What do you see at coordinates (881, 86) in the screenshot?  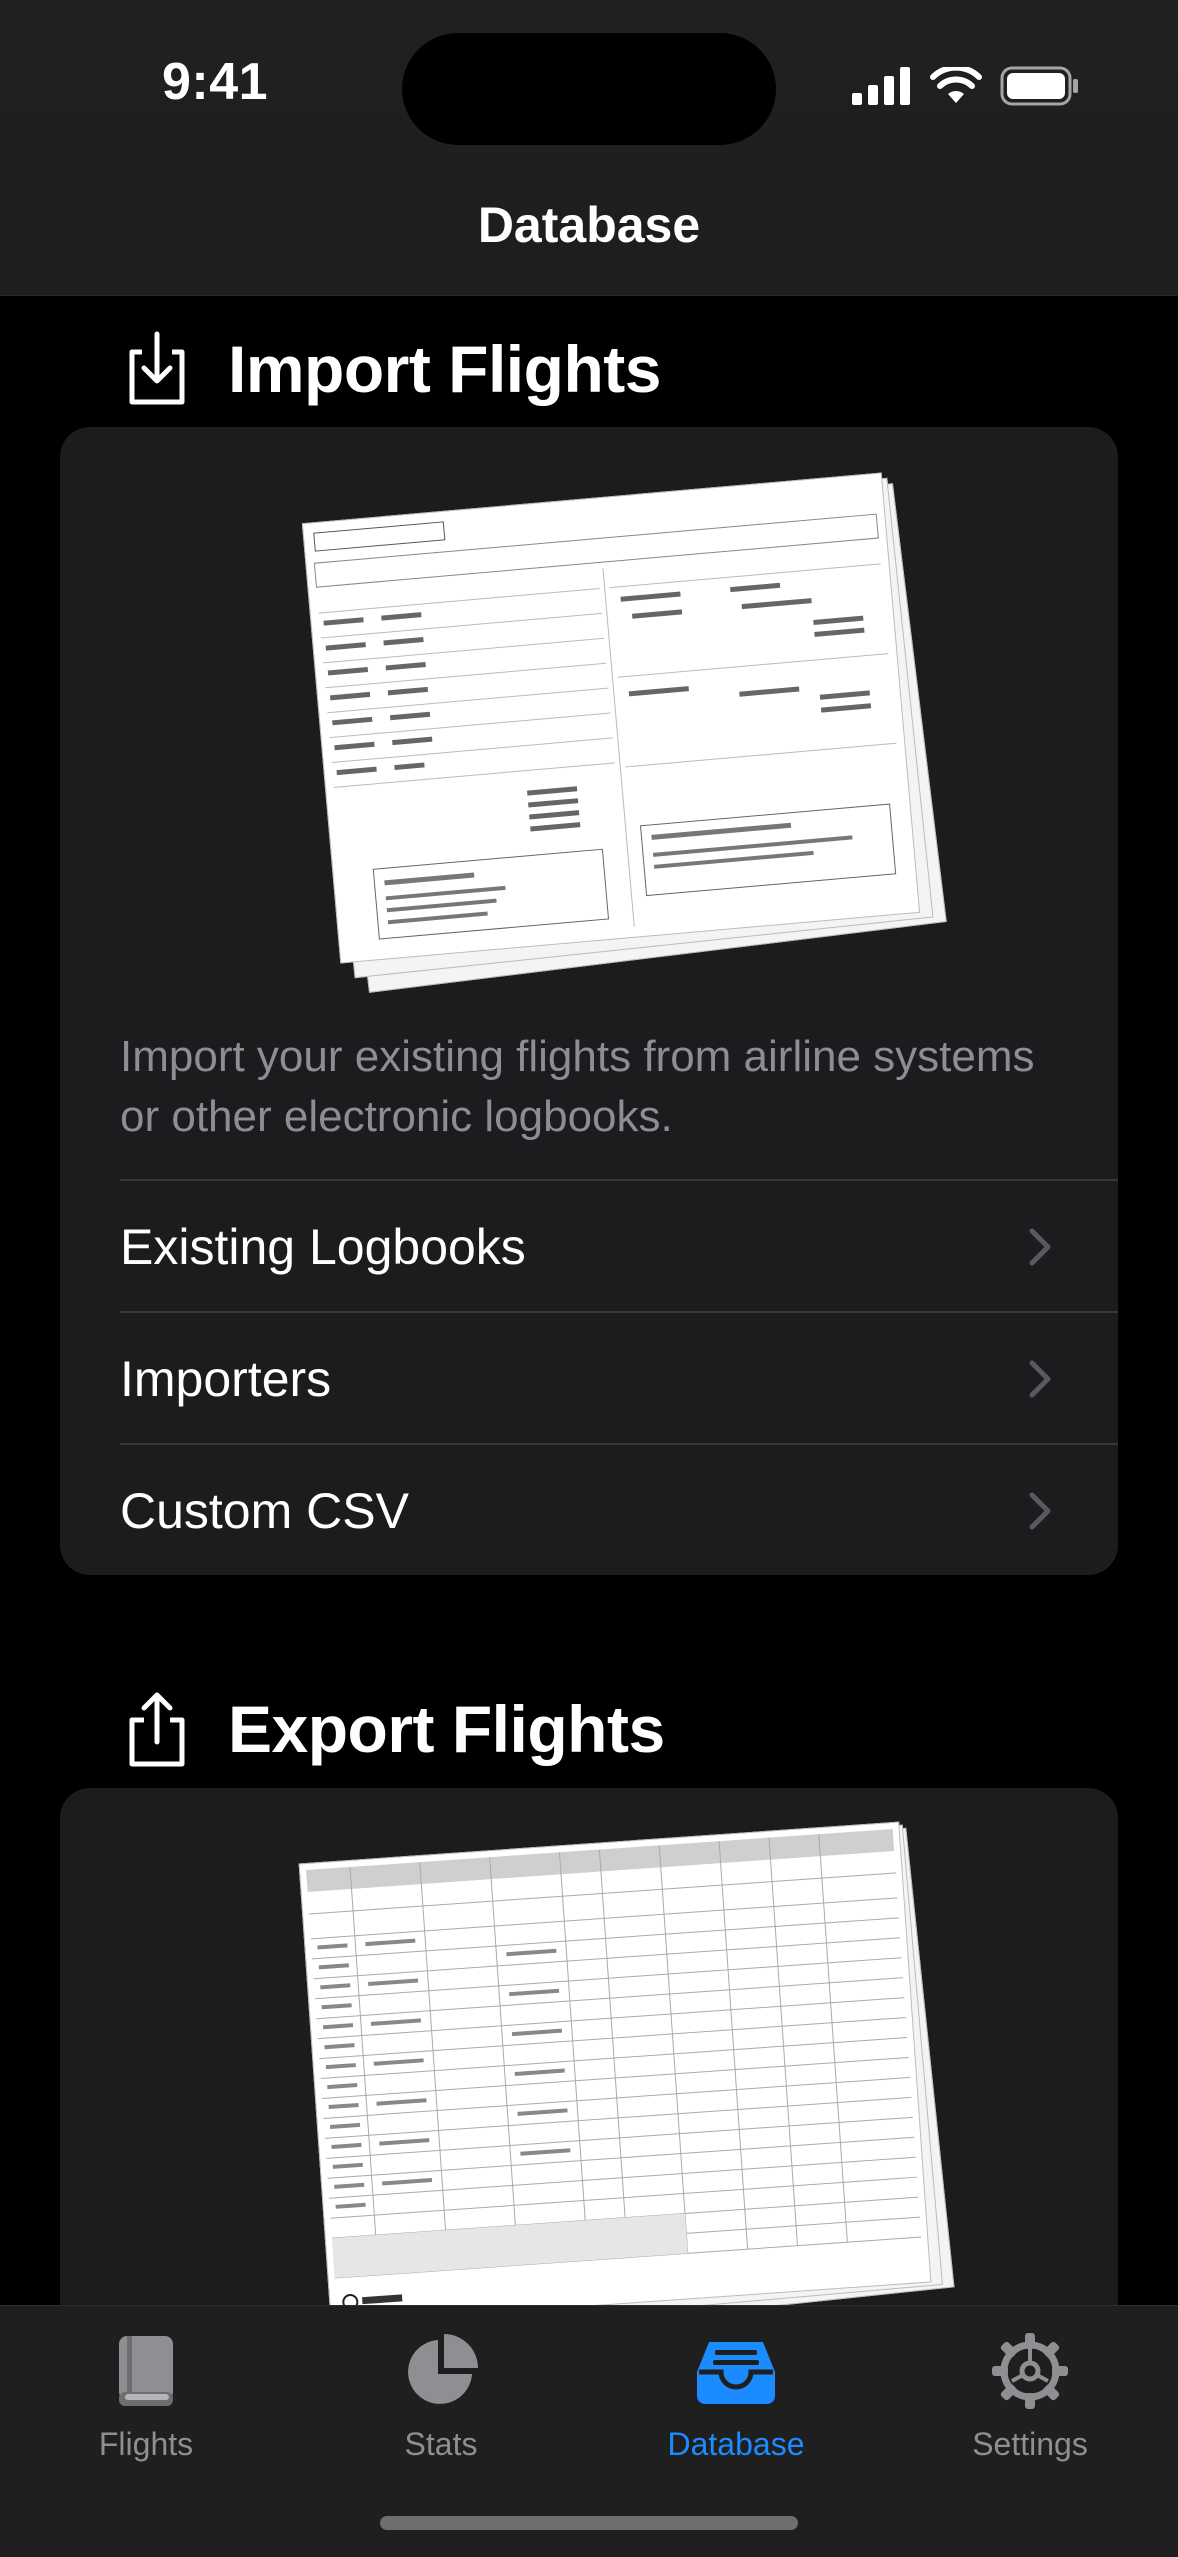 I see `cellular-signal-icon` at bounding box center [881, 86].